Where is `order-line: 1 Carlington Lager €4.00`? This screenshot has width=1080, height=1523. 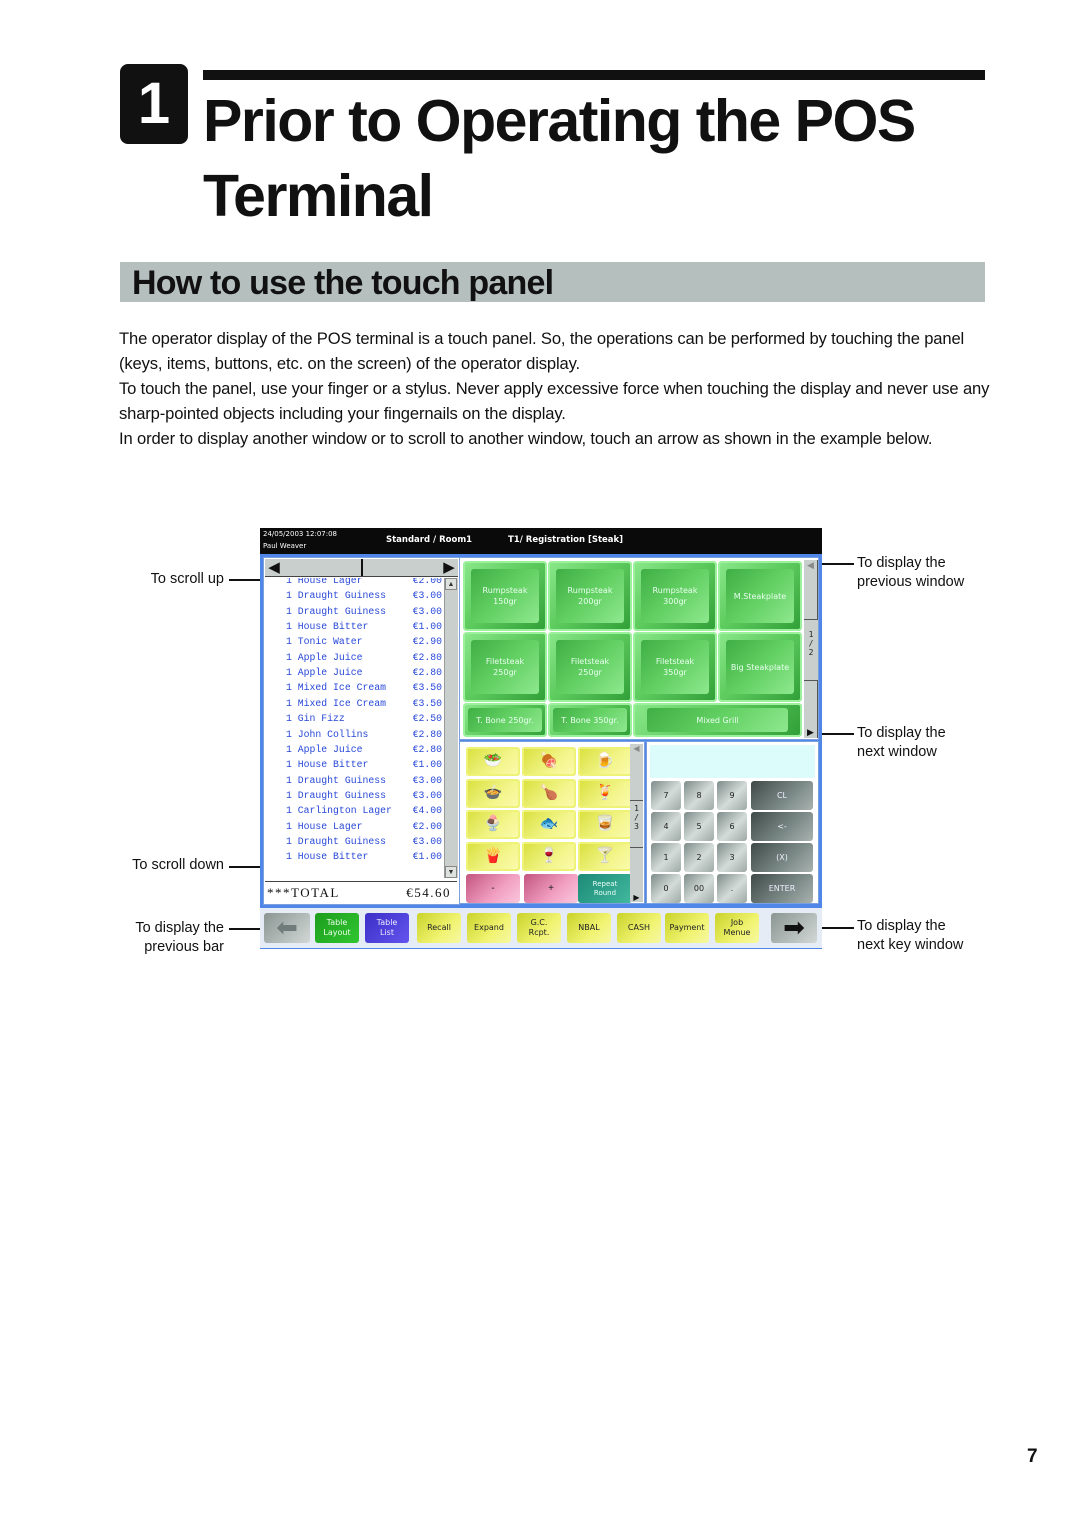 order-line: 1 Carlington Lager €4.00 is located at coordinates (364, 810).